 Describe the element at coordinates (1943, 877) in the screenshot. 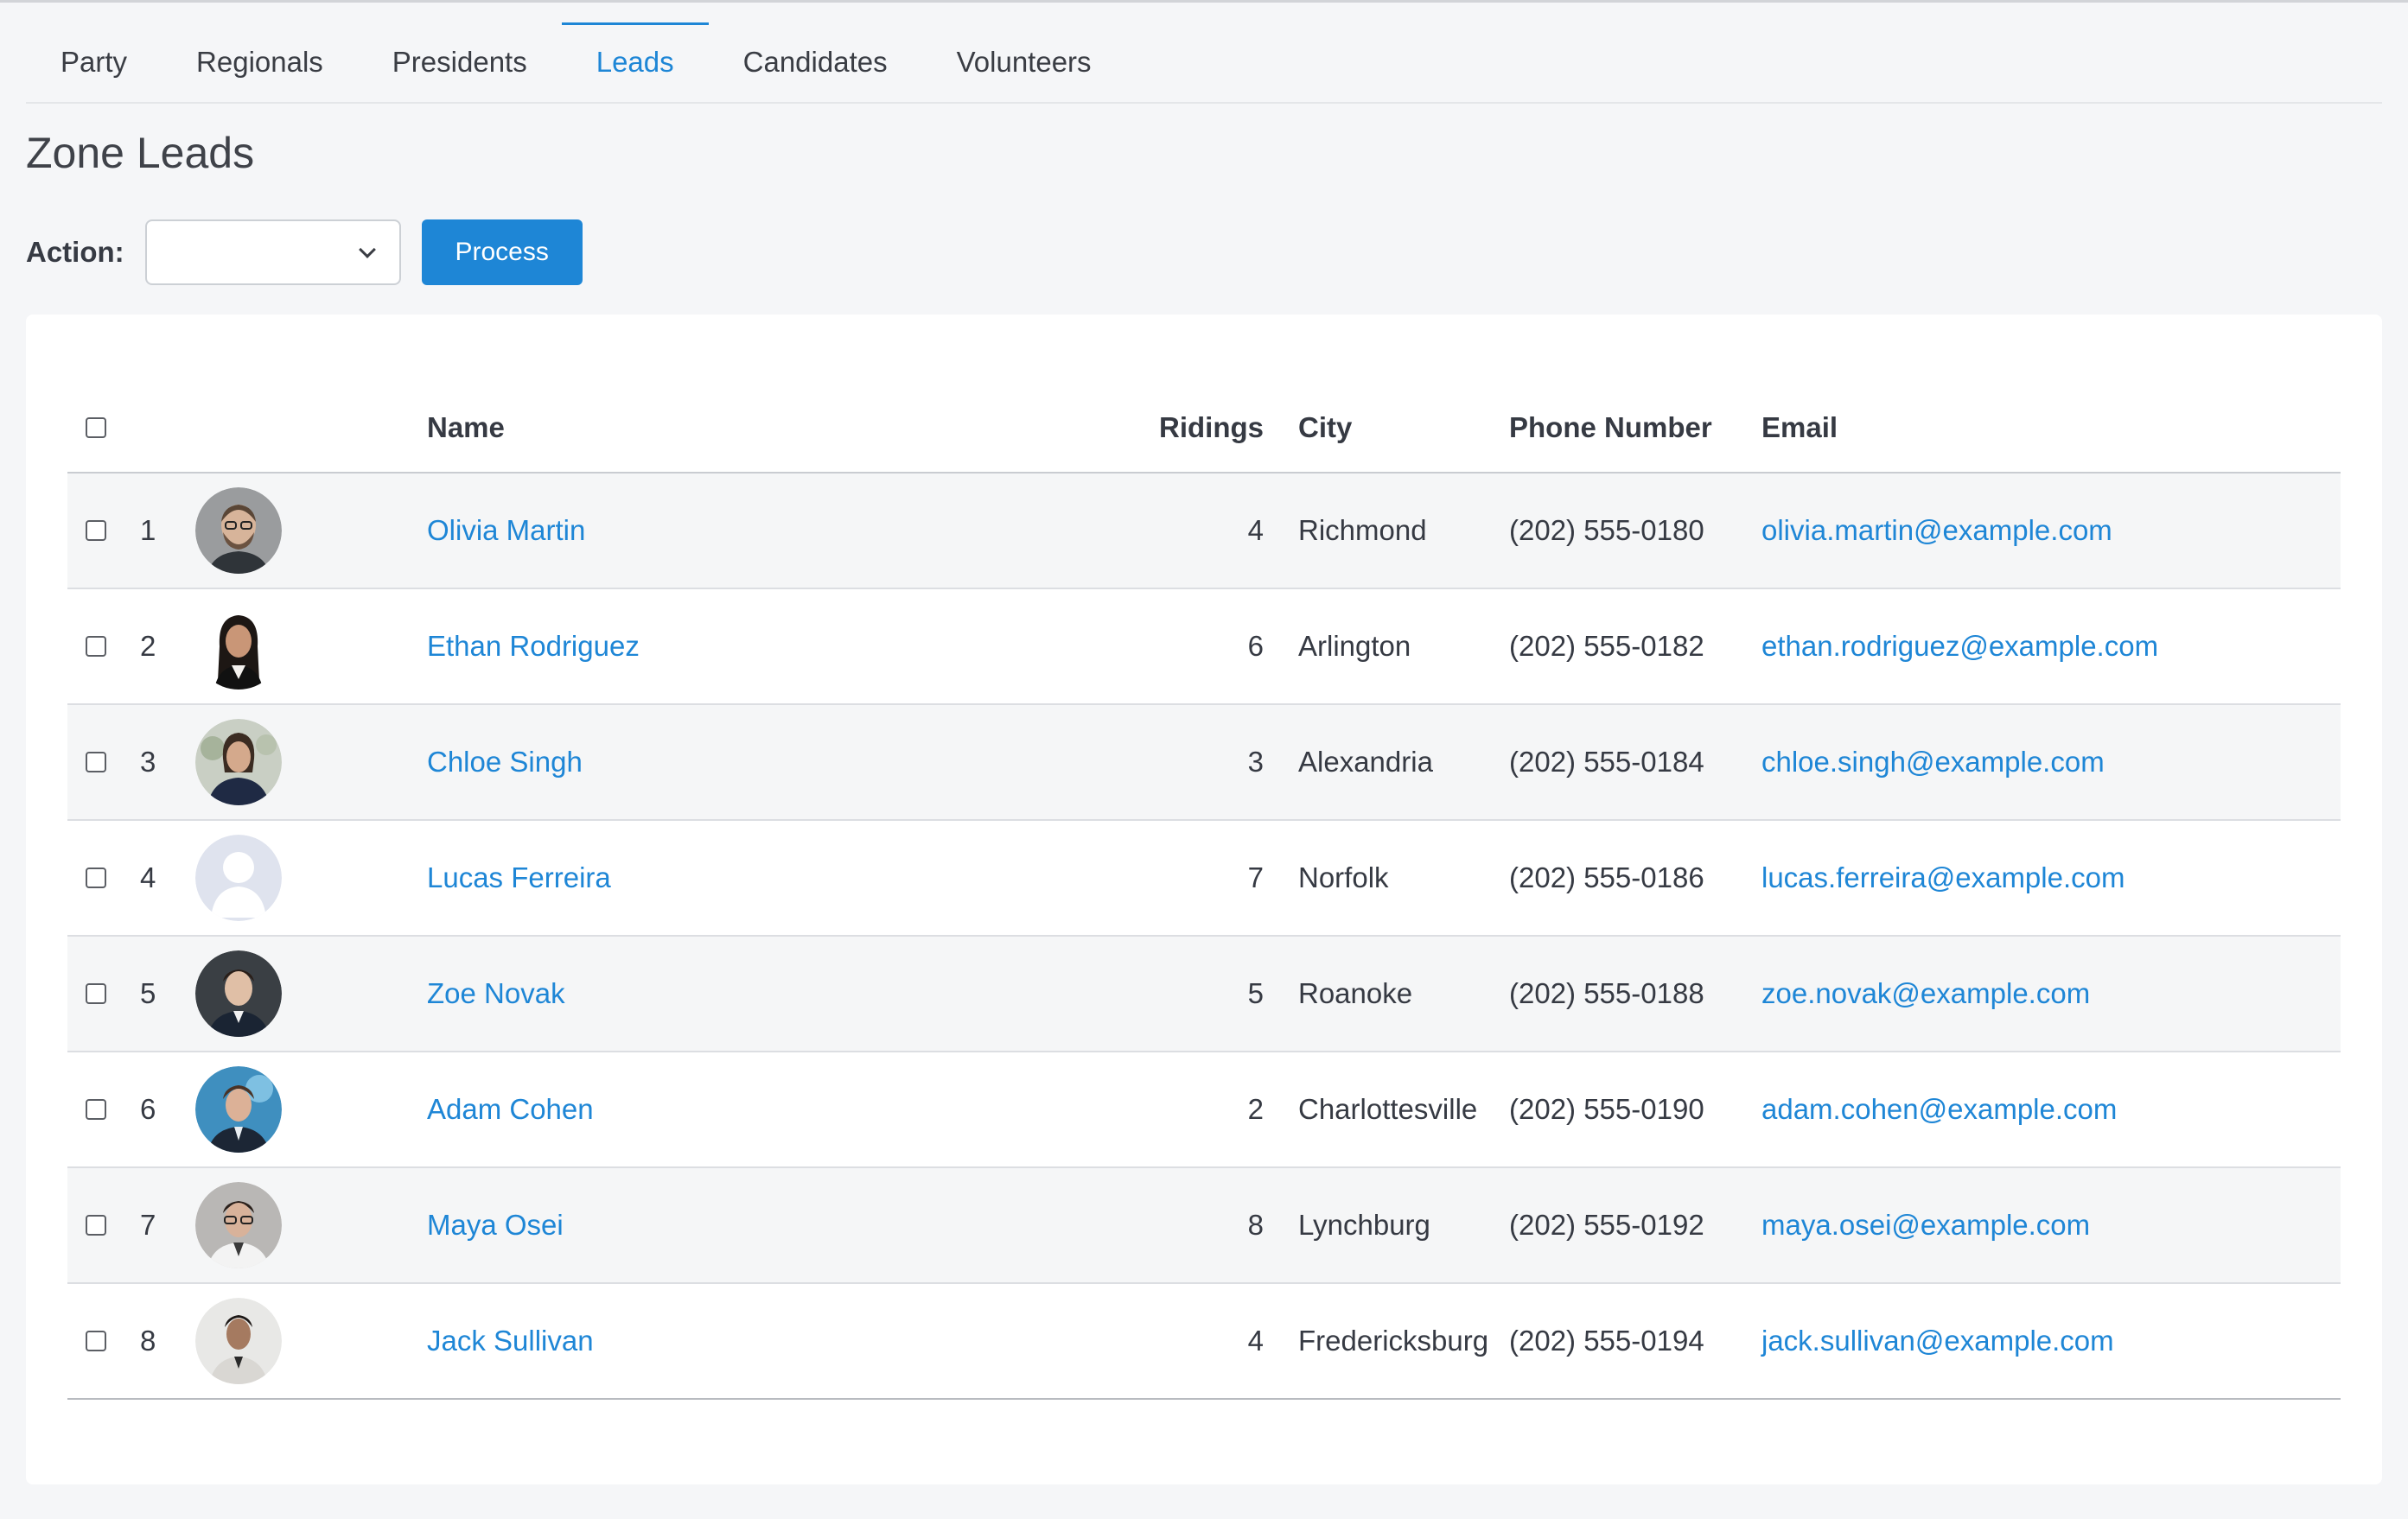

I see `email-link: lucas.ferreira@example.com` at that location.